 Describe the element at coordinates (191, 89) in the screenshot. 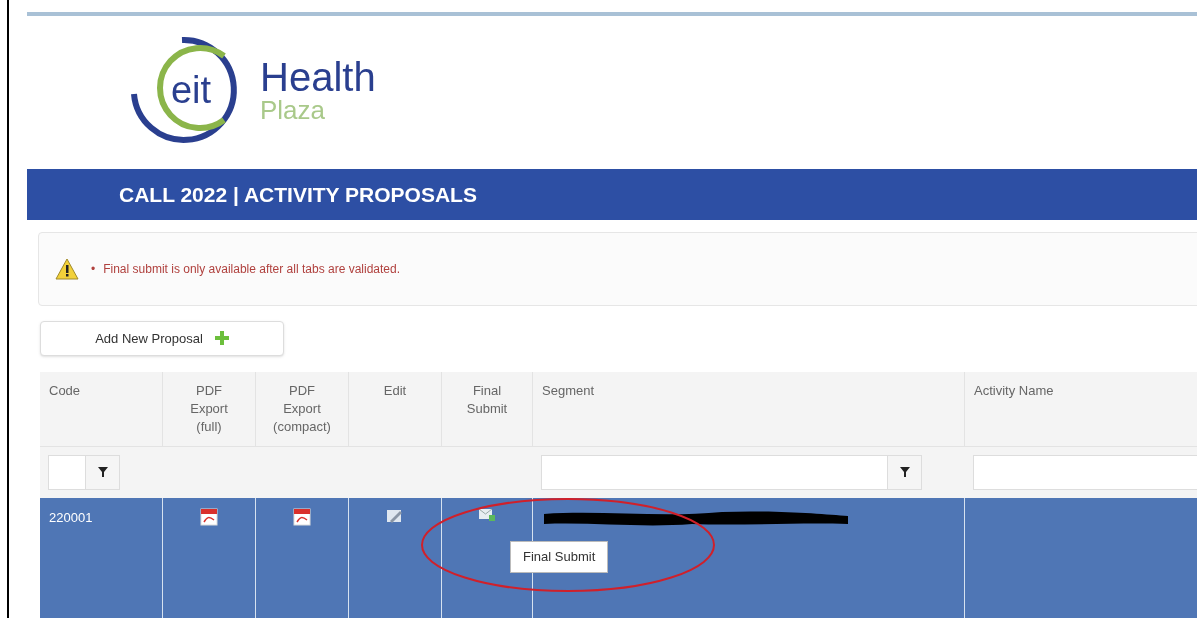

I see `logo-mark: eit` at that location.